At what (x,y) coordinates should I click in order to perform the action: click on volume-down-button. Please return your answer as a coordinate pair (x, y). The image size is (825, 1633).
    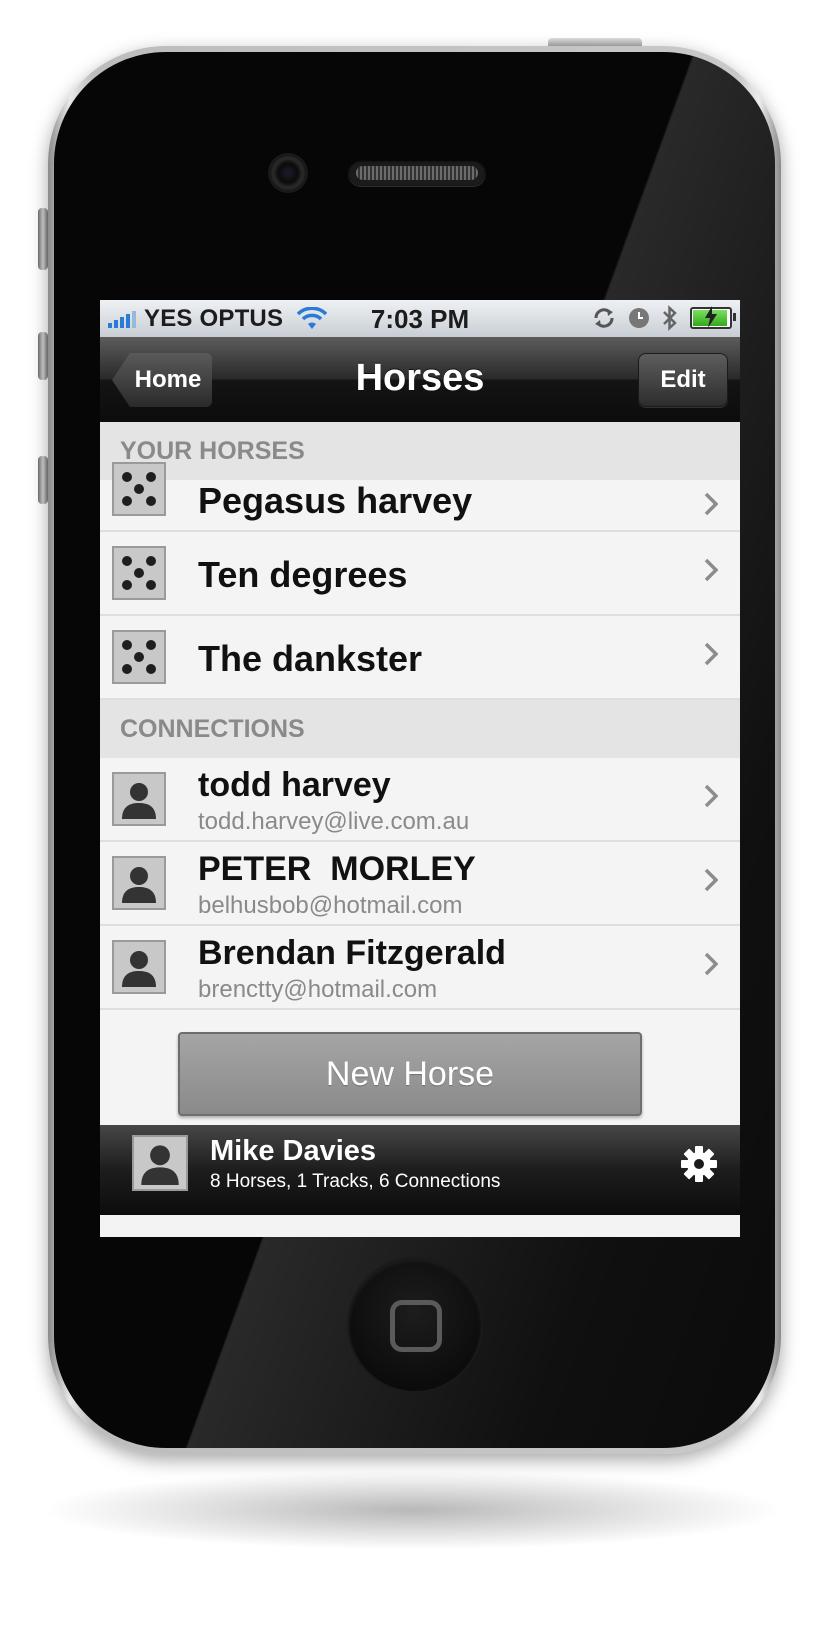
    Looking at the image, I should click on (43, 480).